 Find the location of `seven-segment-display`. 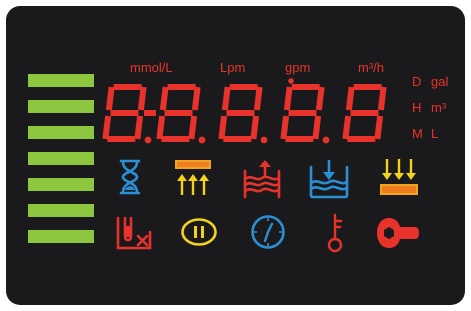

seven-segment-display is located at coordinates (244, 114).